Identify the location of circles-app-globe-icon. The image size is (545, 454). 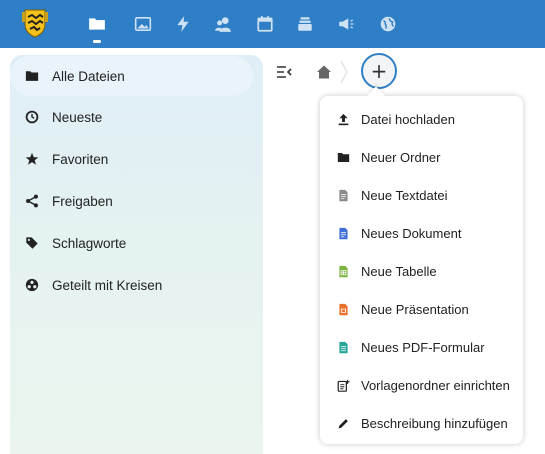
(388, 24).